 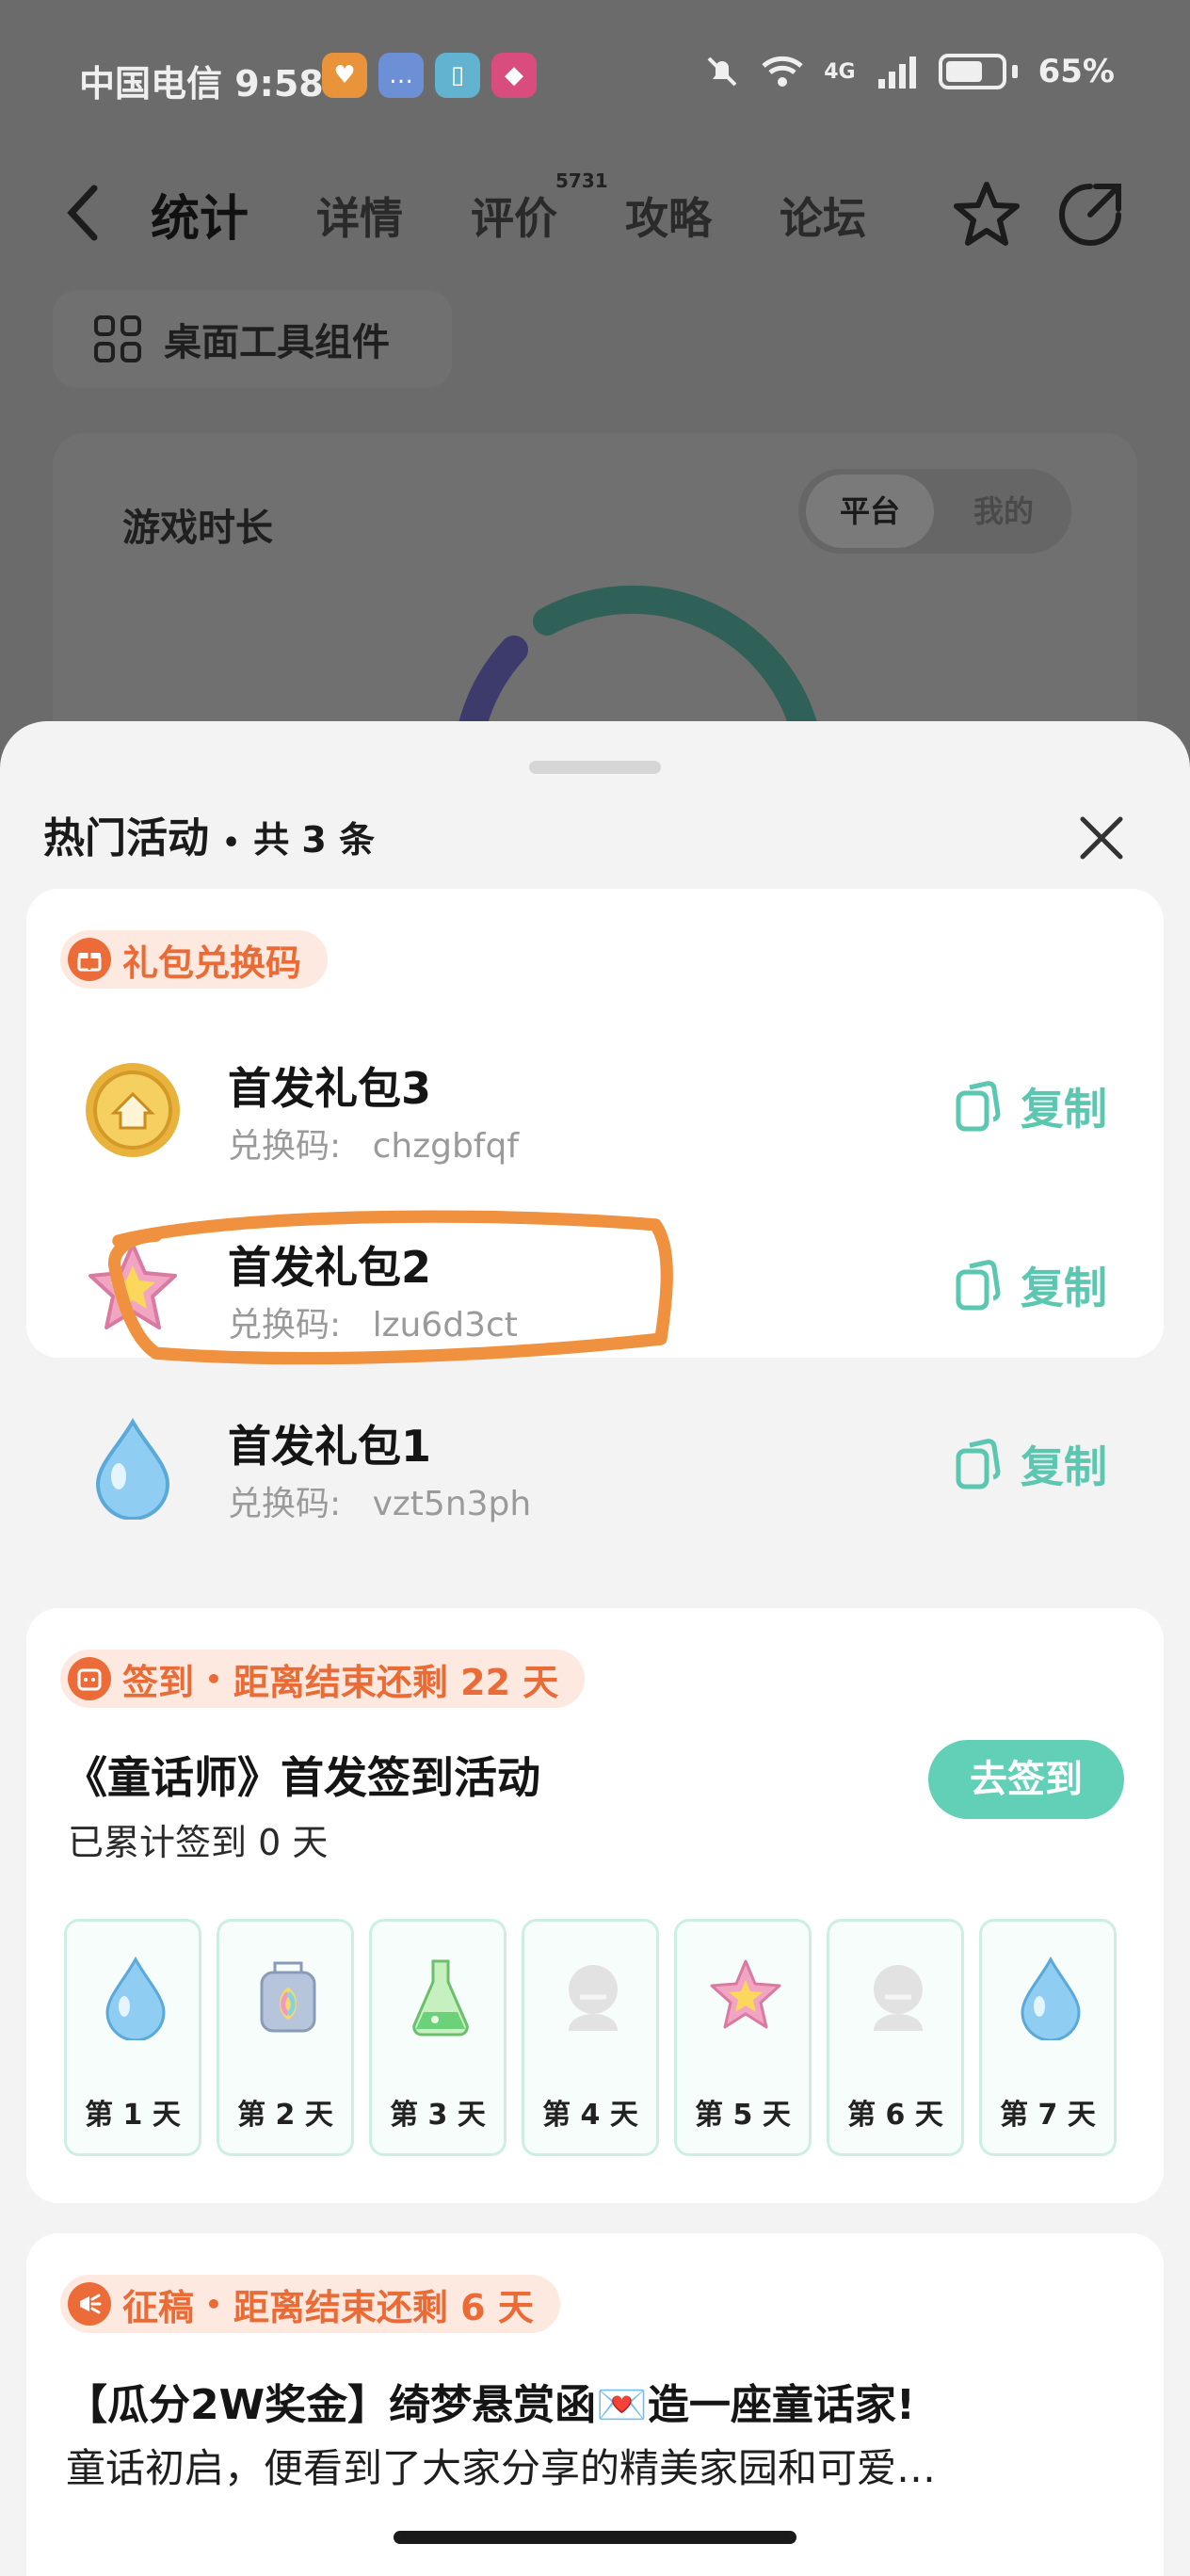 I want to click on gift-code: 兑换码: vzt5n3ph, so click(x=380, y=1504).